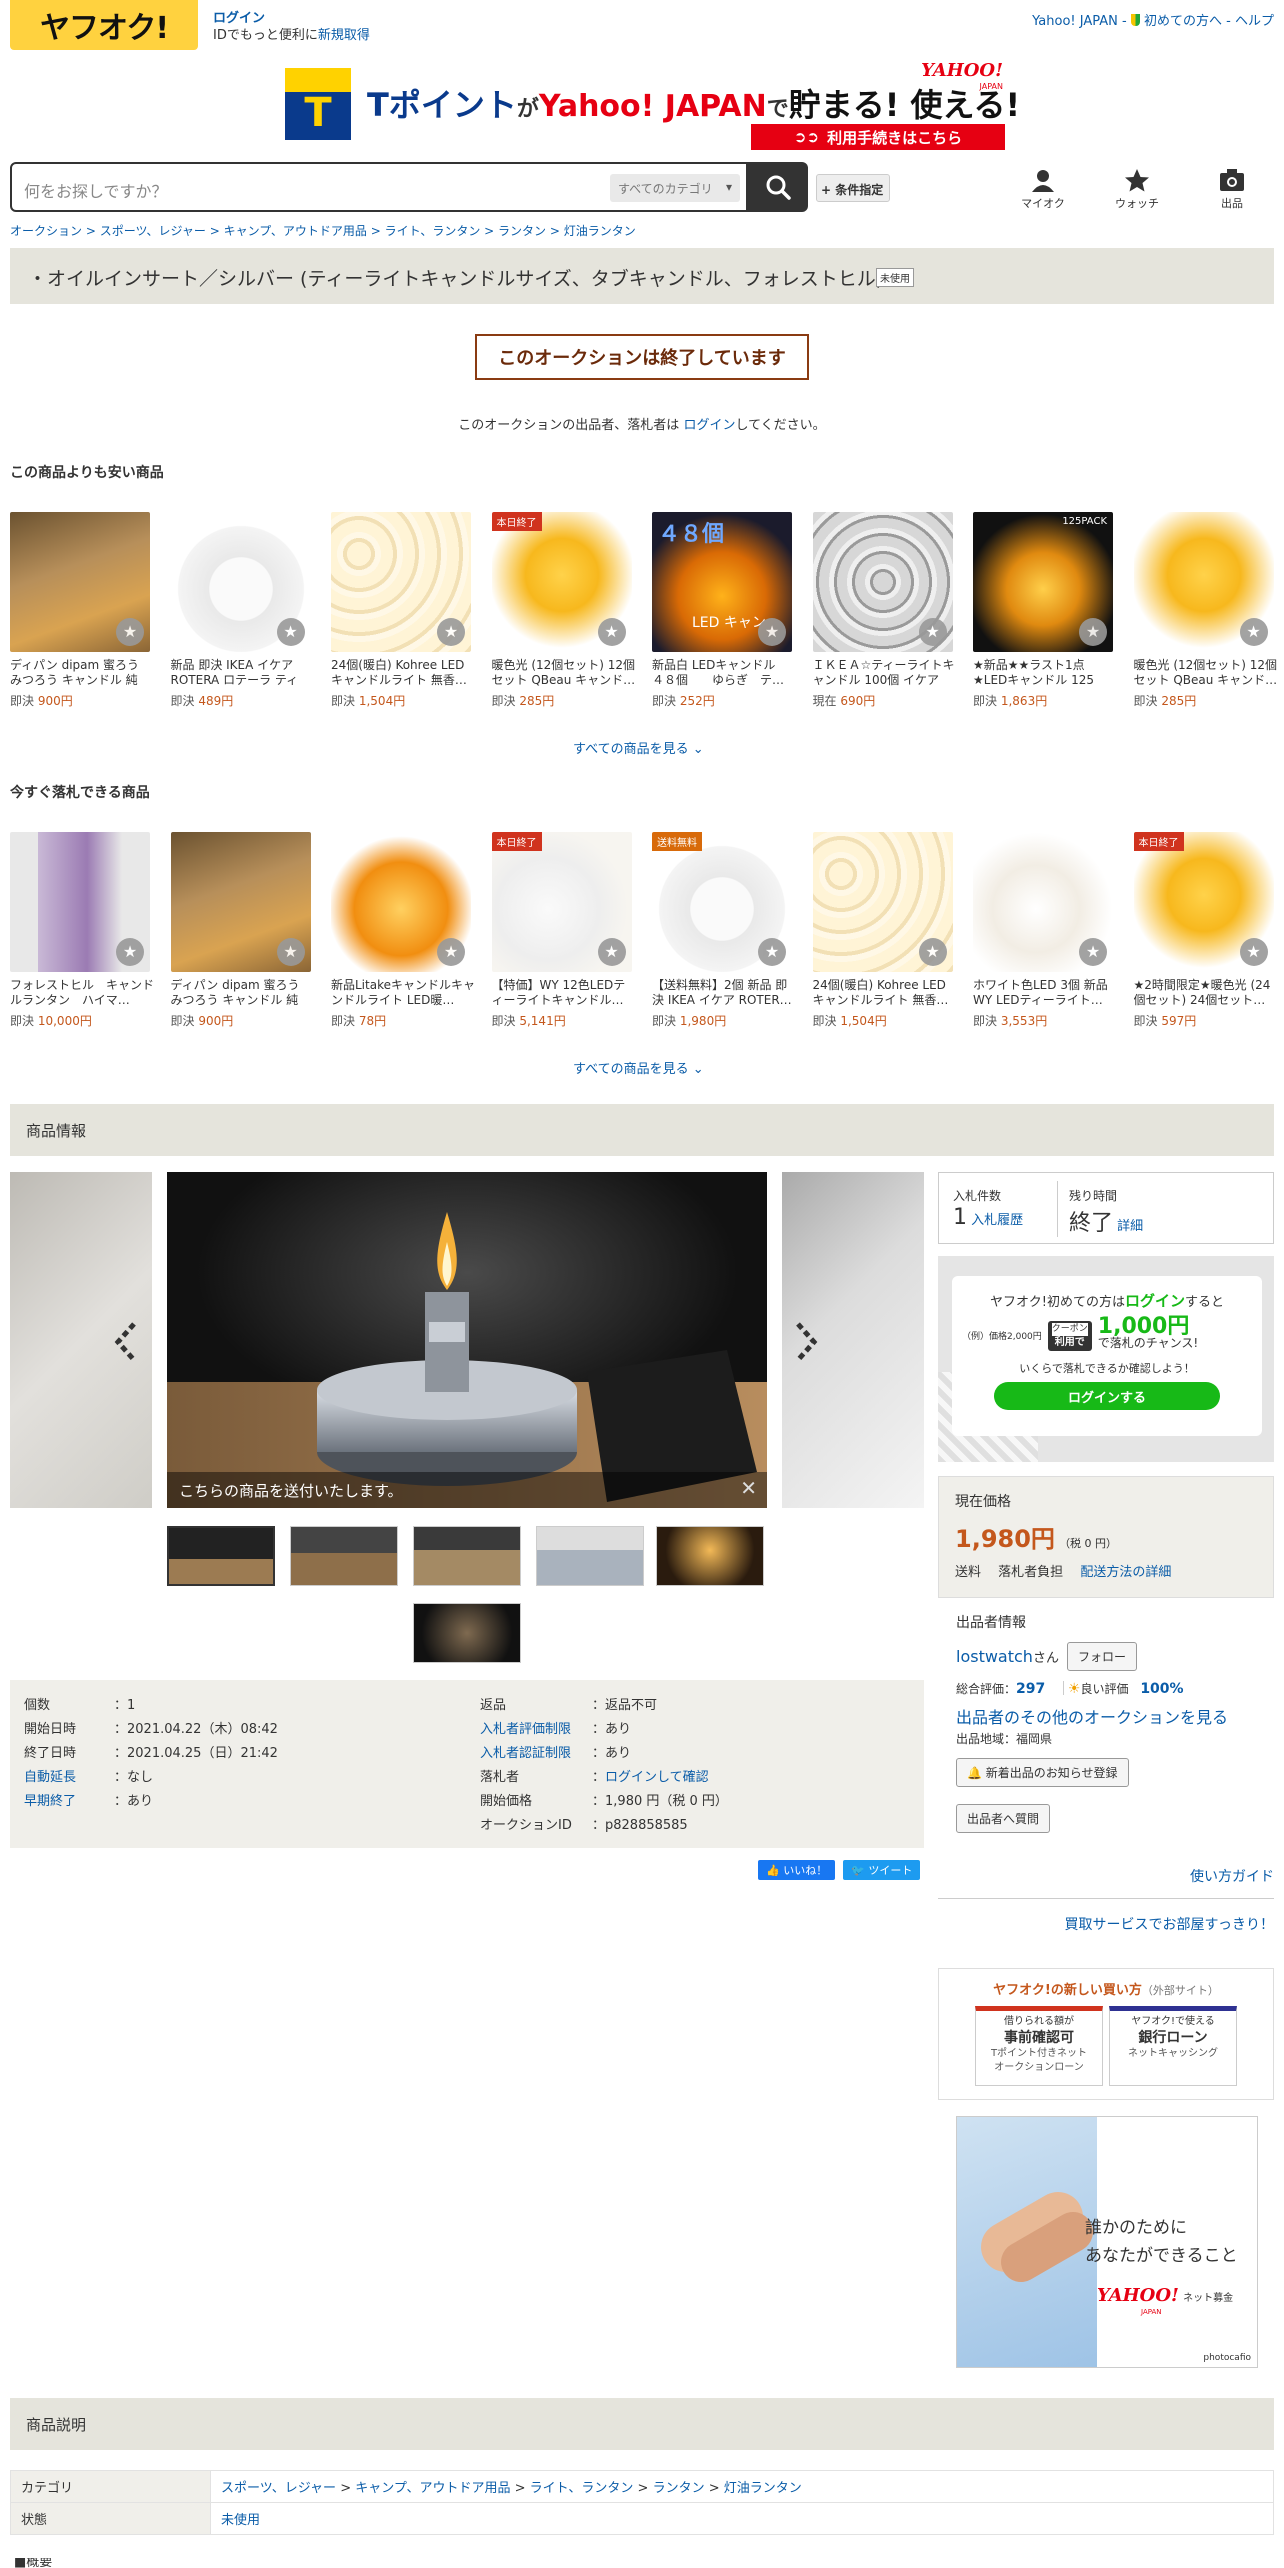 This screenshot has height=2568, width=1284. I want to click on loan-card-2: ヤフオク!で使える 銀行ローン ネットキャッシング, so click(1173, 2046).